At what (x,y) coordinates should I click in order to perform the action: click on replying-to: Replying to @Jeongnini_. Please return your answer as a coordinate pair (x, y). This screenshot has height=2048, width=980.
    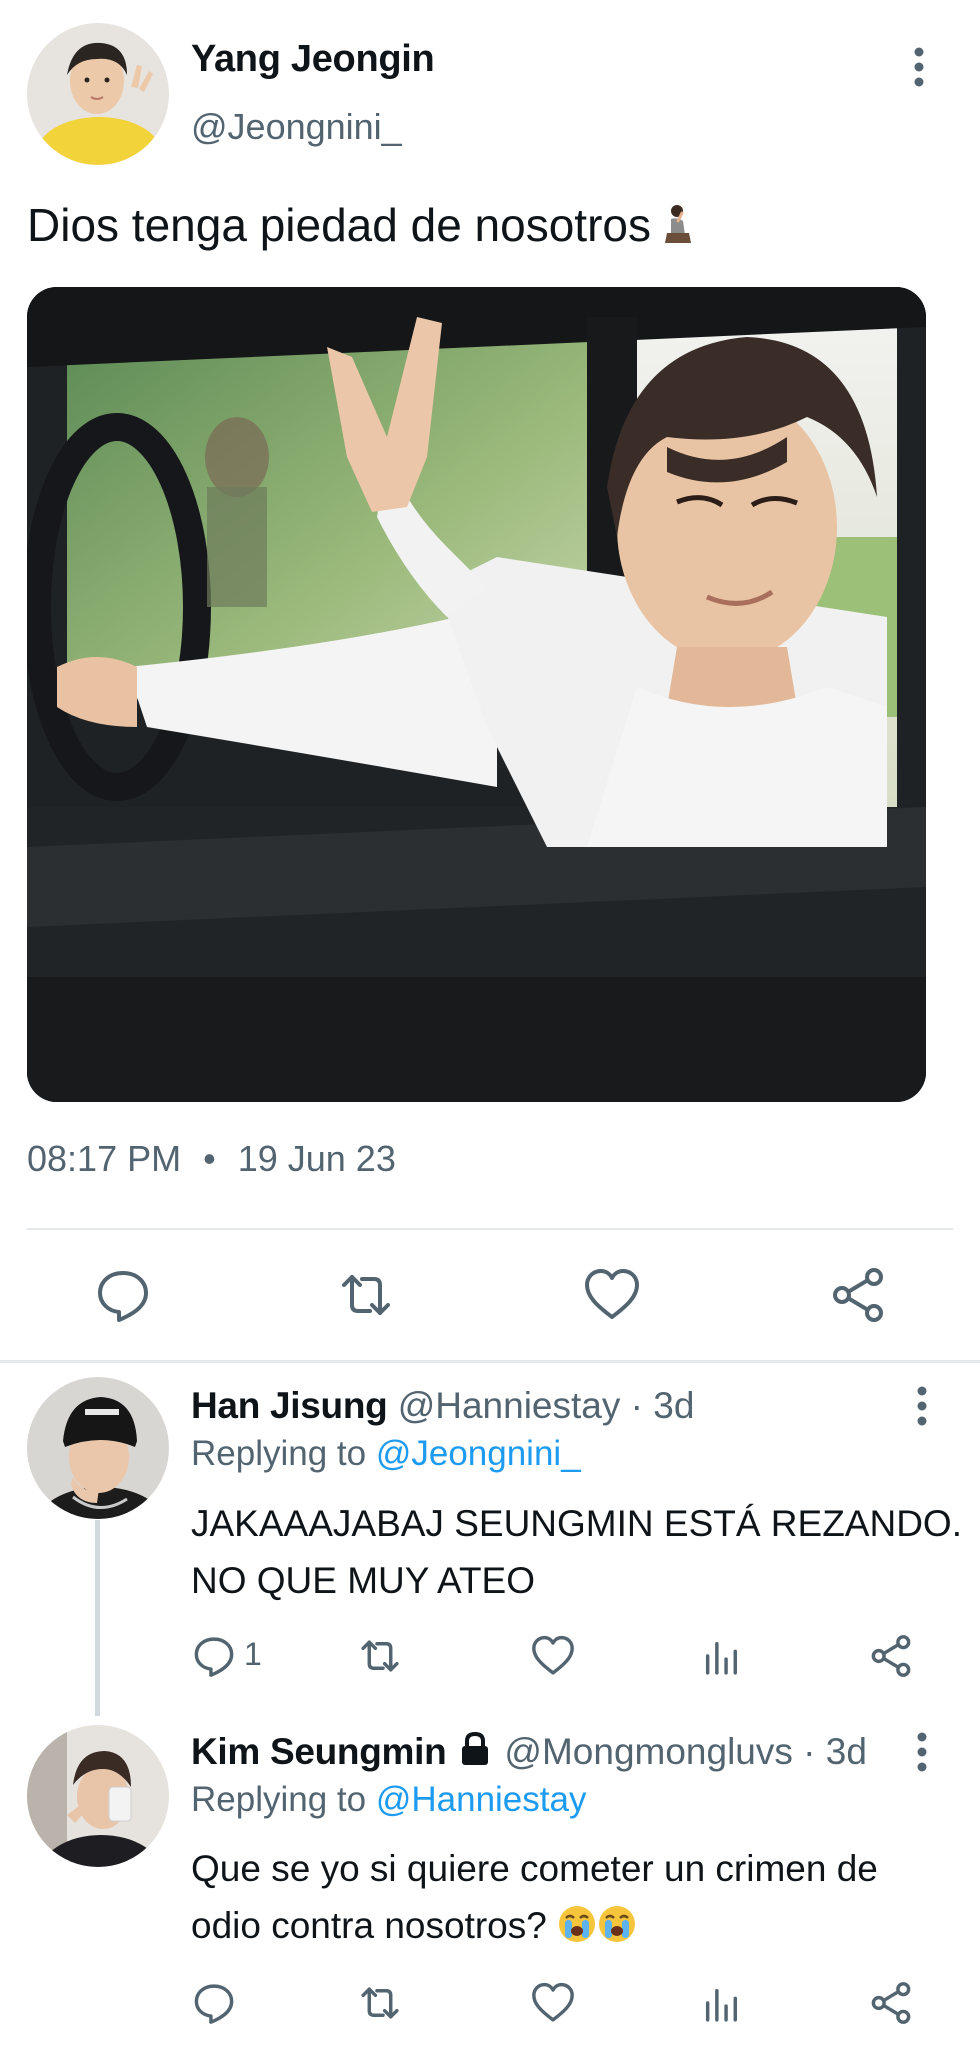
    Looking at the image, I should click on (386, 1454).